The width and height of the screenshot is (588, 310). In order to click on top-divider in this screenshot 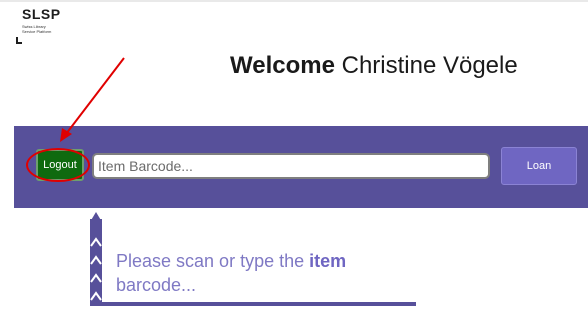, I will do `click(294, 1)`.